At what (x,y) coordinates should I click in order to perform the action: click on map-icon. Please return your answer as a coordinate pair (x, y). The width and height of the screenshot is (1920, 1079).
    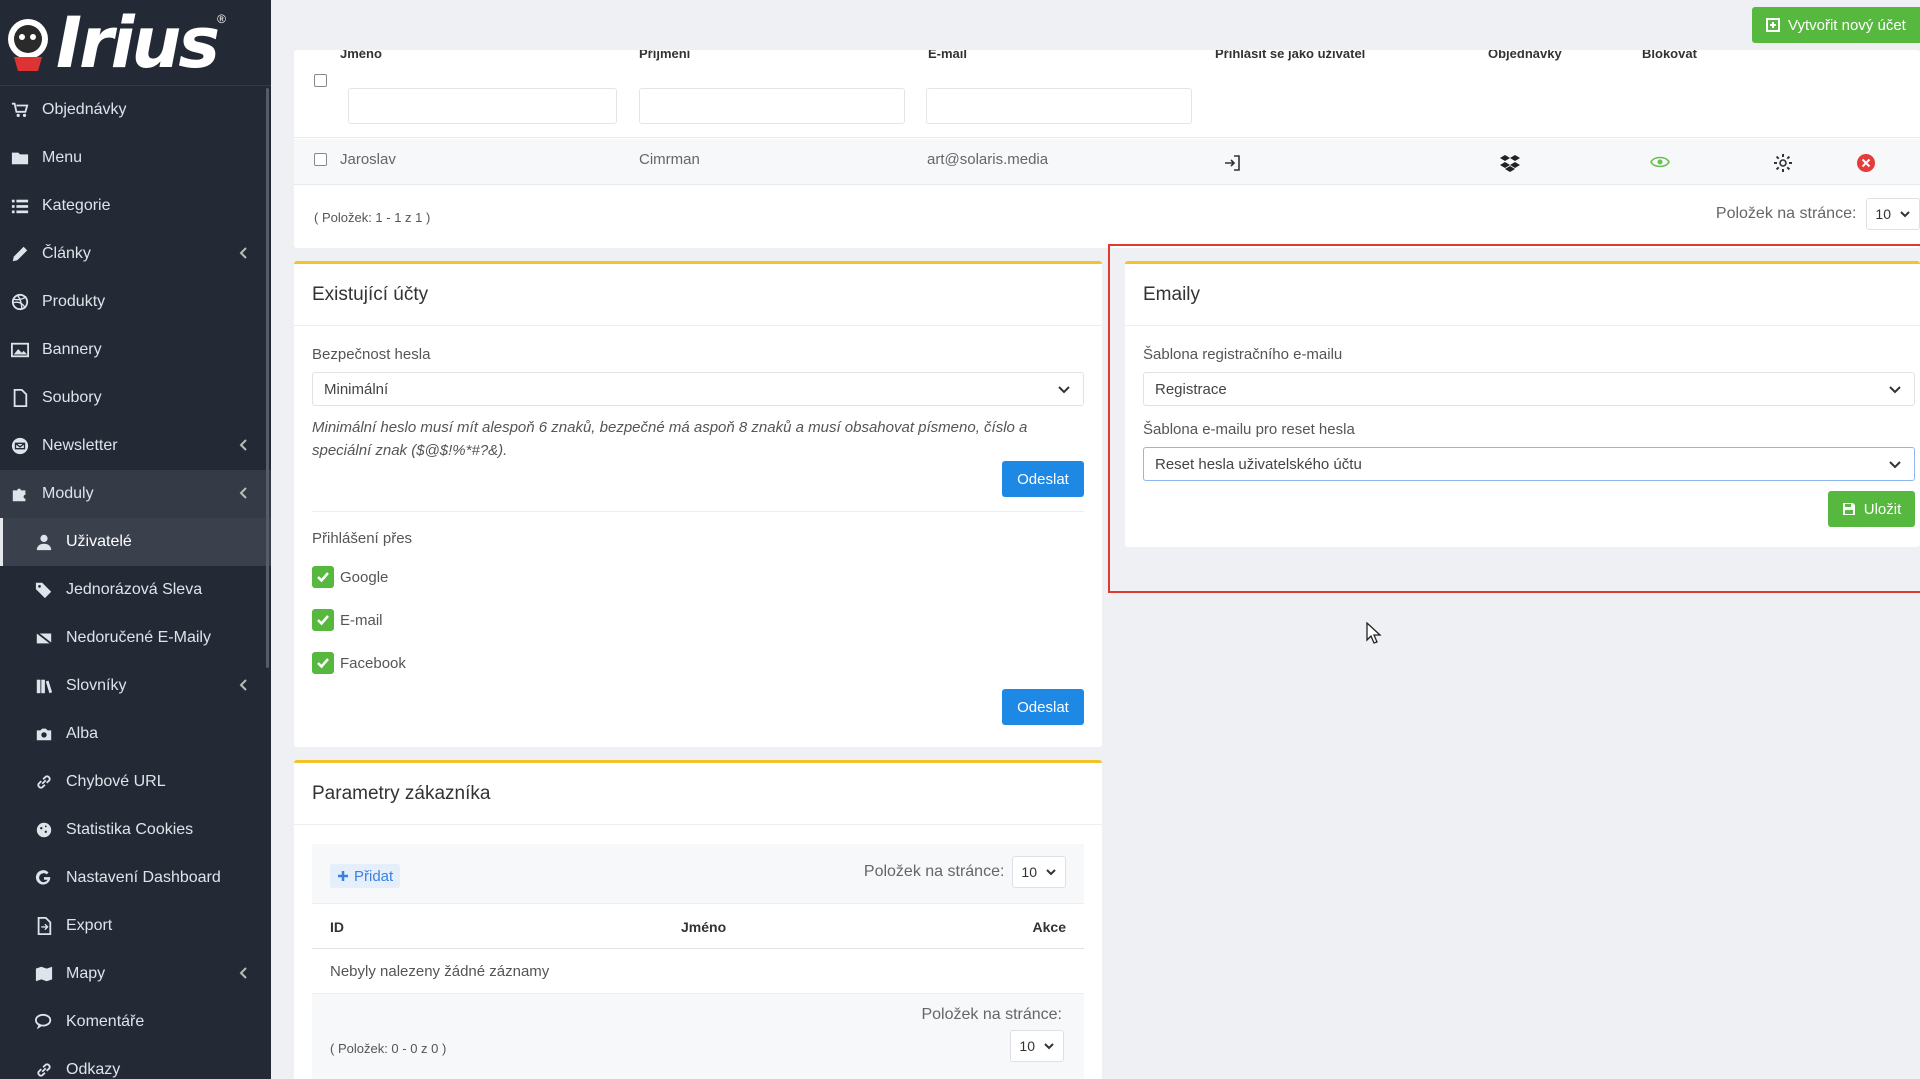
    Looking at the image, I should click on (44, 974).